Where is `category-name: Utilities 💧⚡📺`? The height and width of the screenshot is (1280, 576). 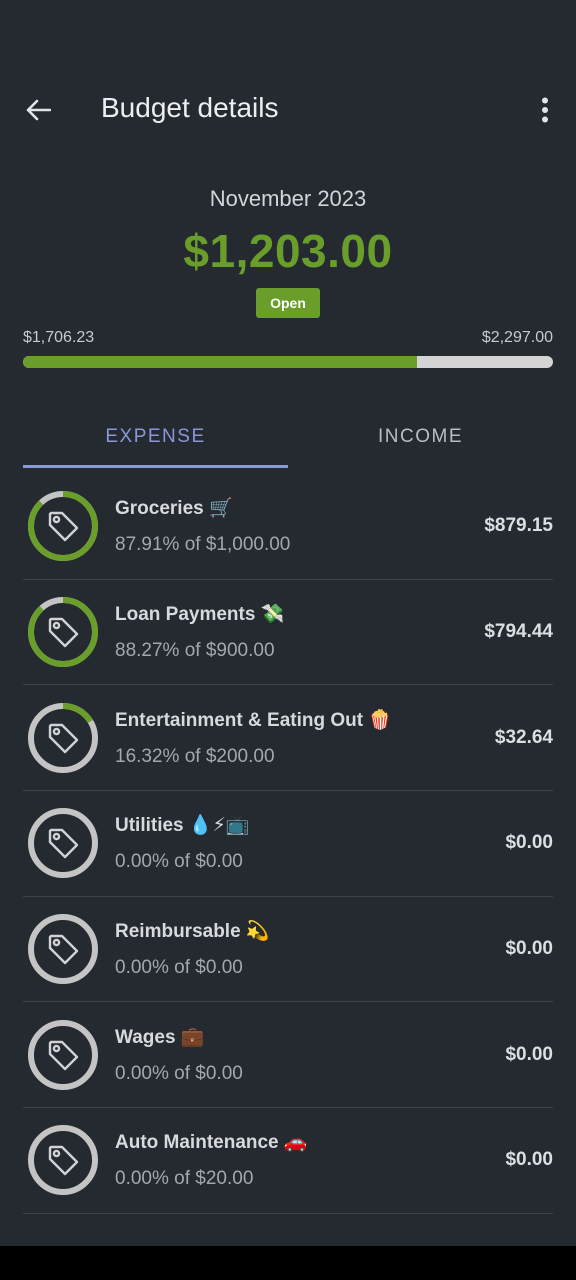
category-name: Utilities 💧⚡📺 is located at coordinates (182, 826).